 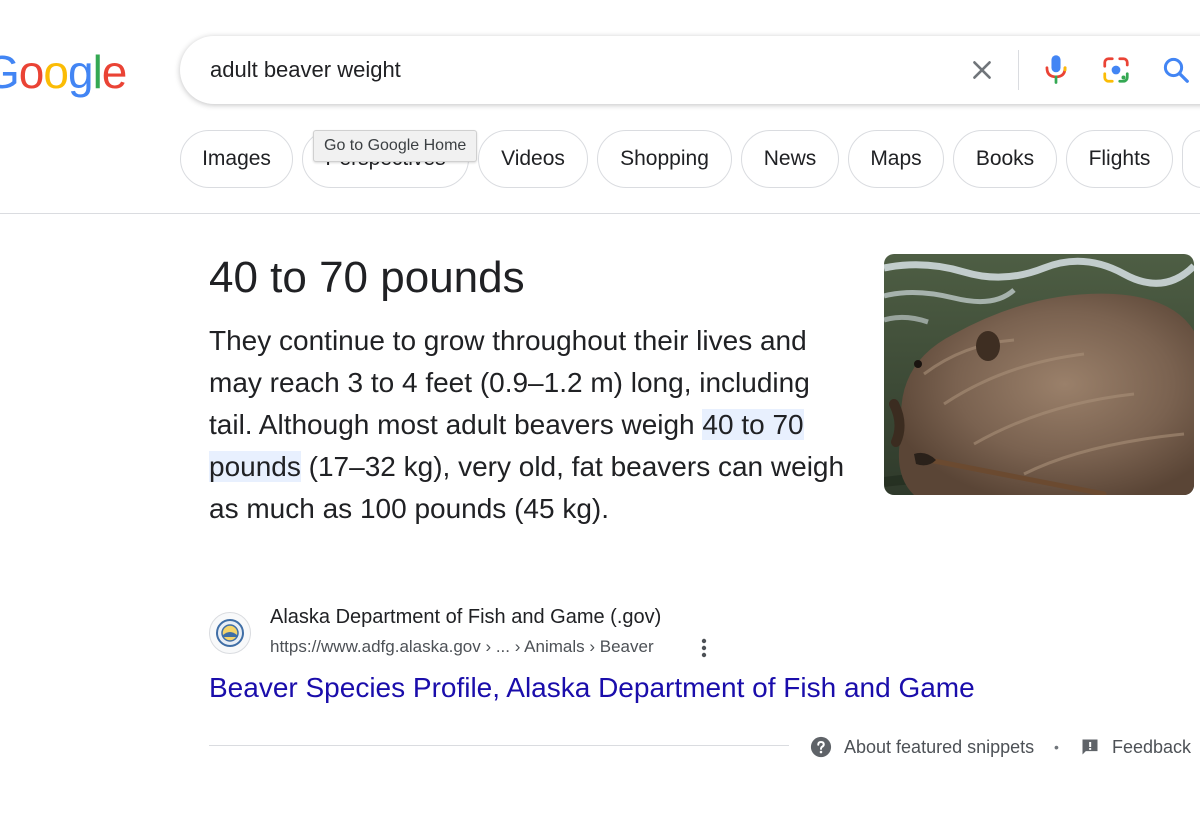 I want to click on chip-label: Books, so click(x=1005, y=158).